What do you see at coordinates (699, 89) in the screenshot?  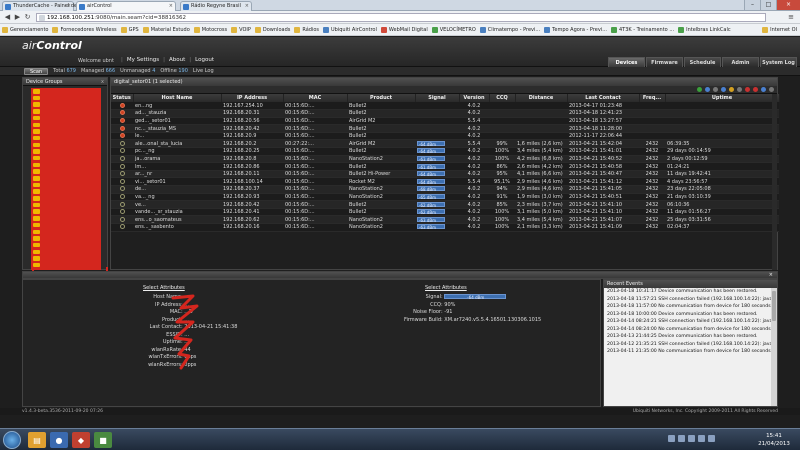 I see `add-icon` at bounding box center [699, 89].